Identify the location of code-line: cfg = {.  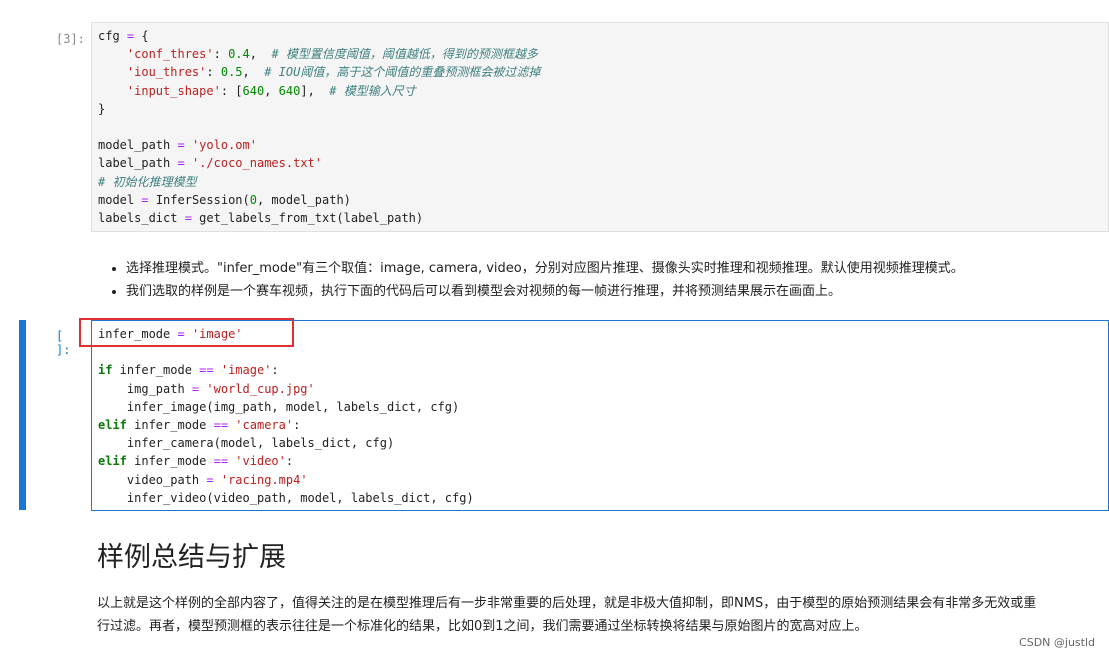
(123, 36).